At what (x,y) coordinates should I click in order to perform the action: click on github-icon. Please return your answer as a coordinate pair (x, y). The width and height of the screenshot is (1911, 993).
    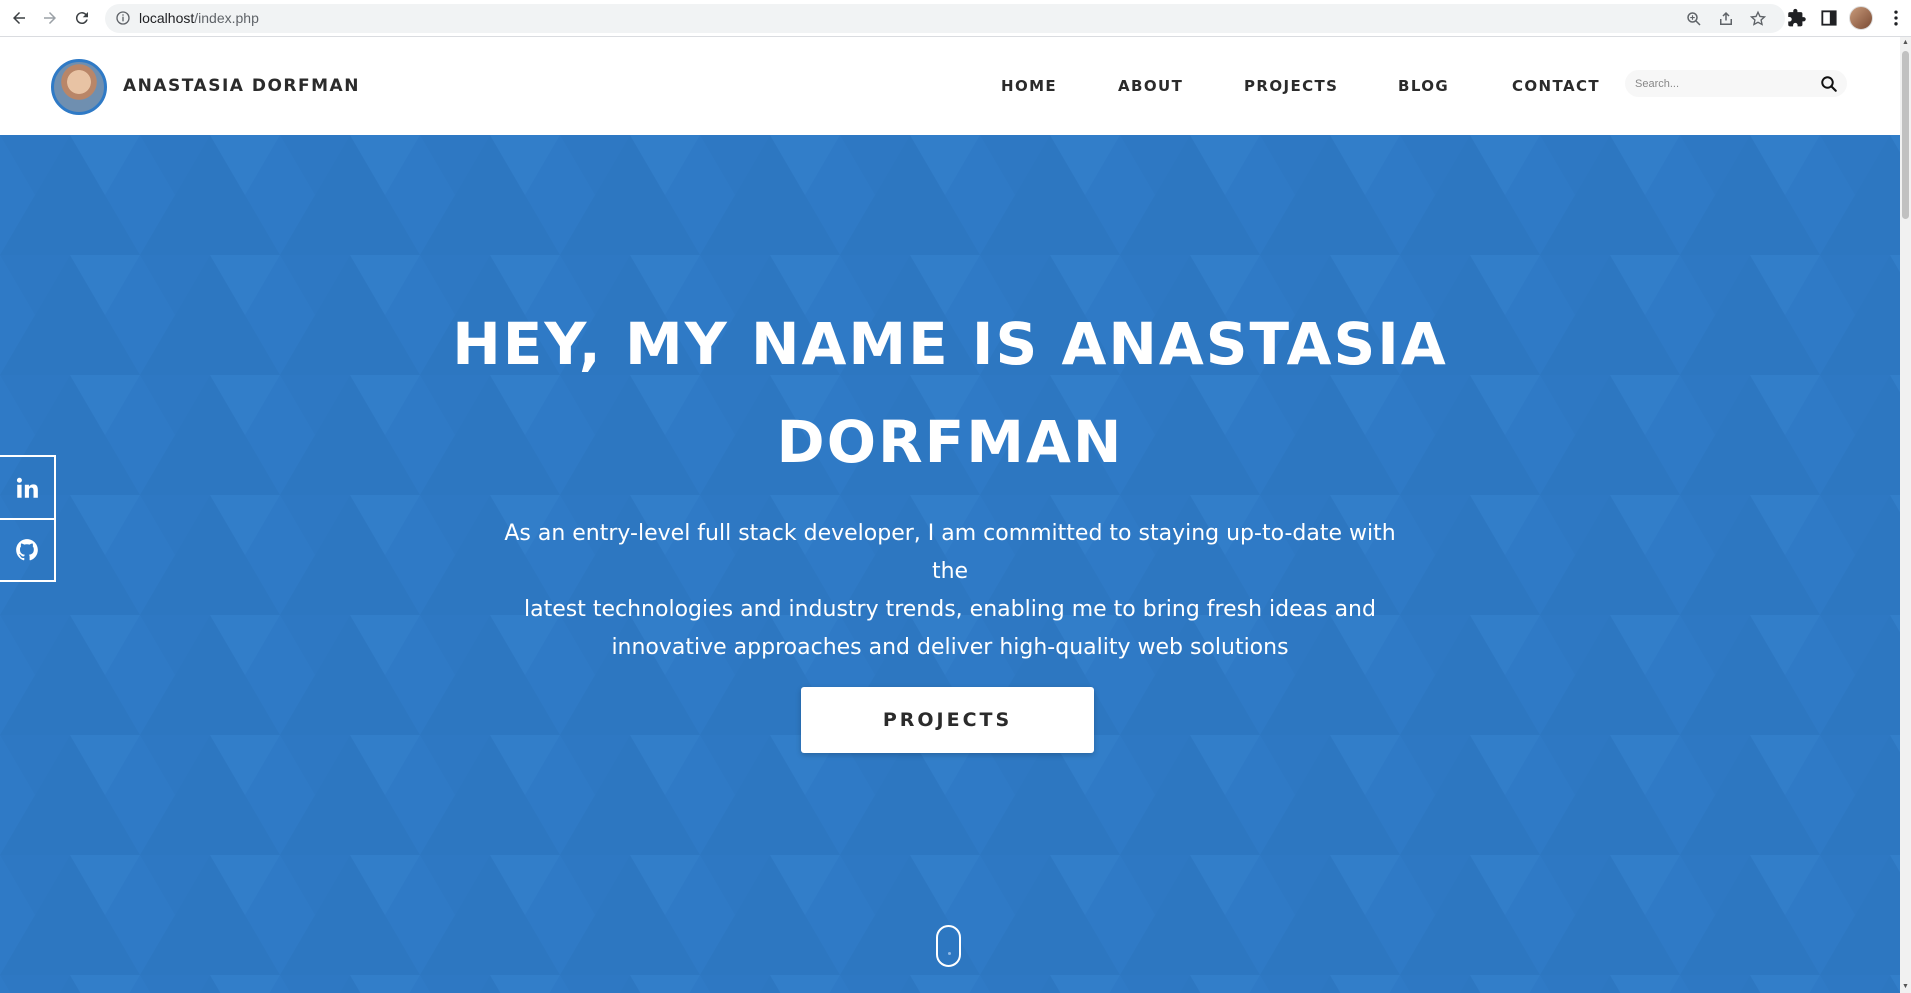
    Looking at the image, I should click on (27, 549).